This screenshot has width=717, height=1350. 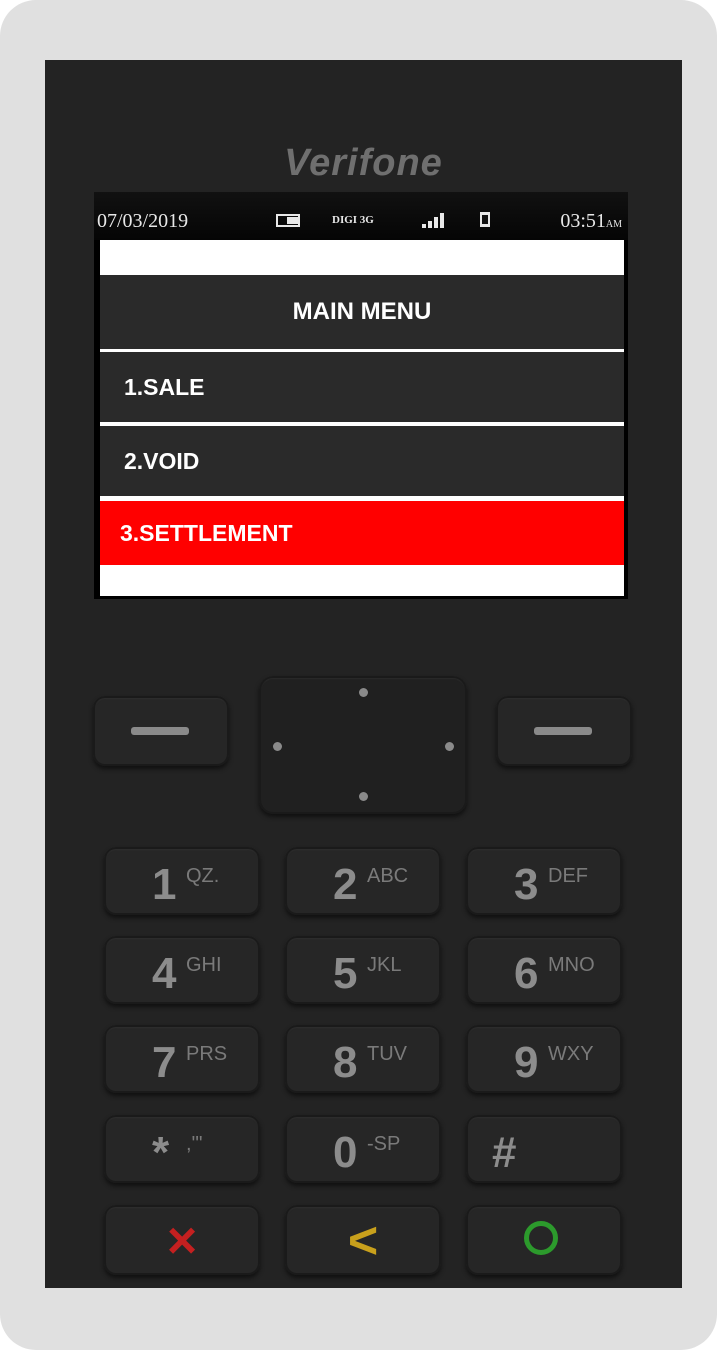 I want to click on menu-item-sale: 1.SALE, so click(x=362, y=387).